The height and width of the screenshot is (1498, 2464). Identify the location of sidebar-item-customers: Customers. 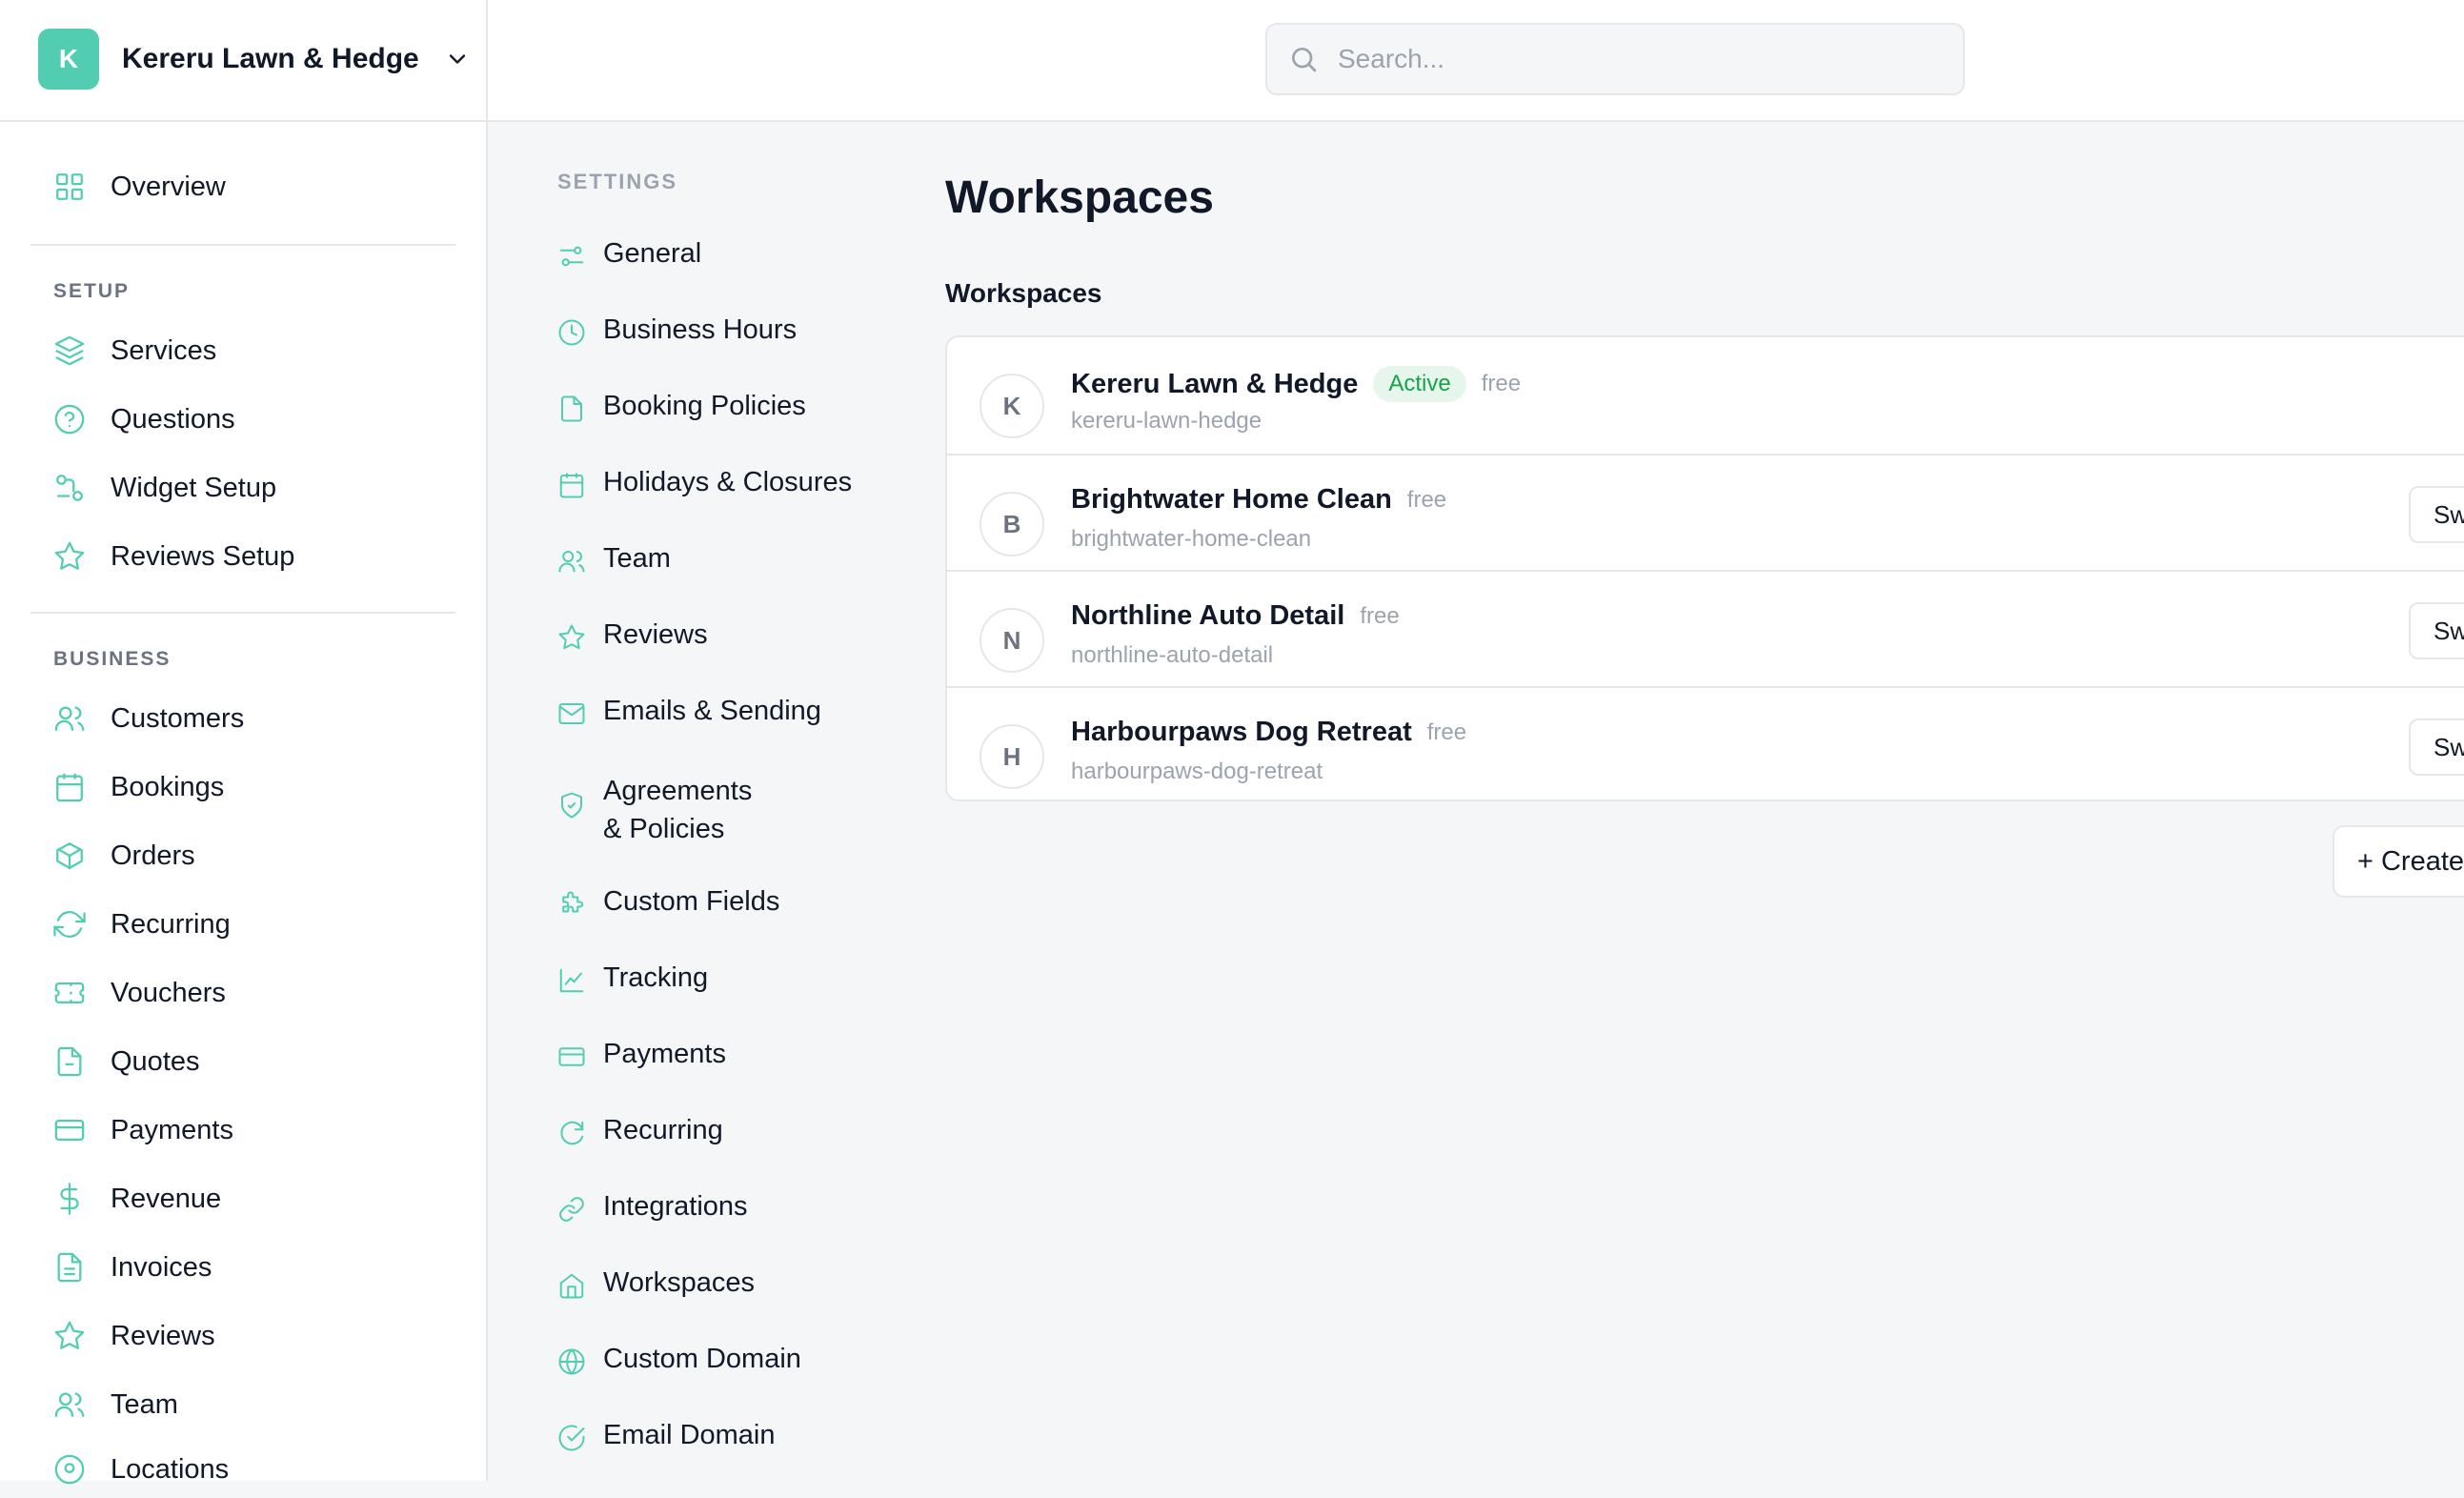
(148, 718).